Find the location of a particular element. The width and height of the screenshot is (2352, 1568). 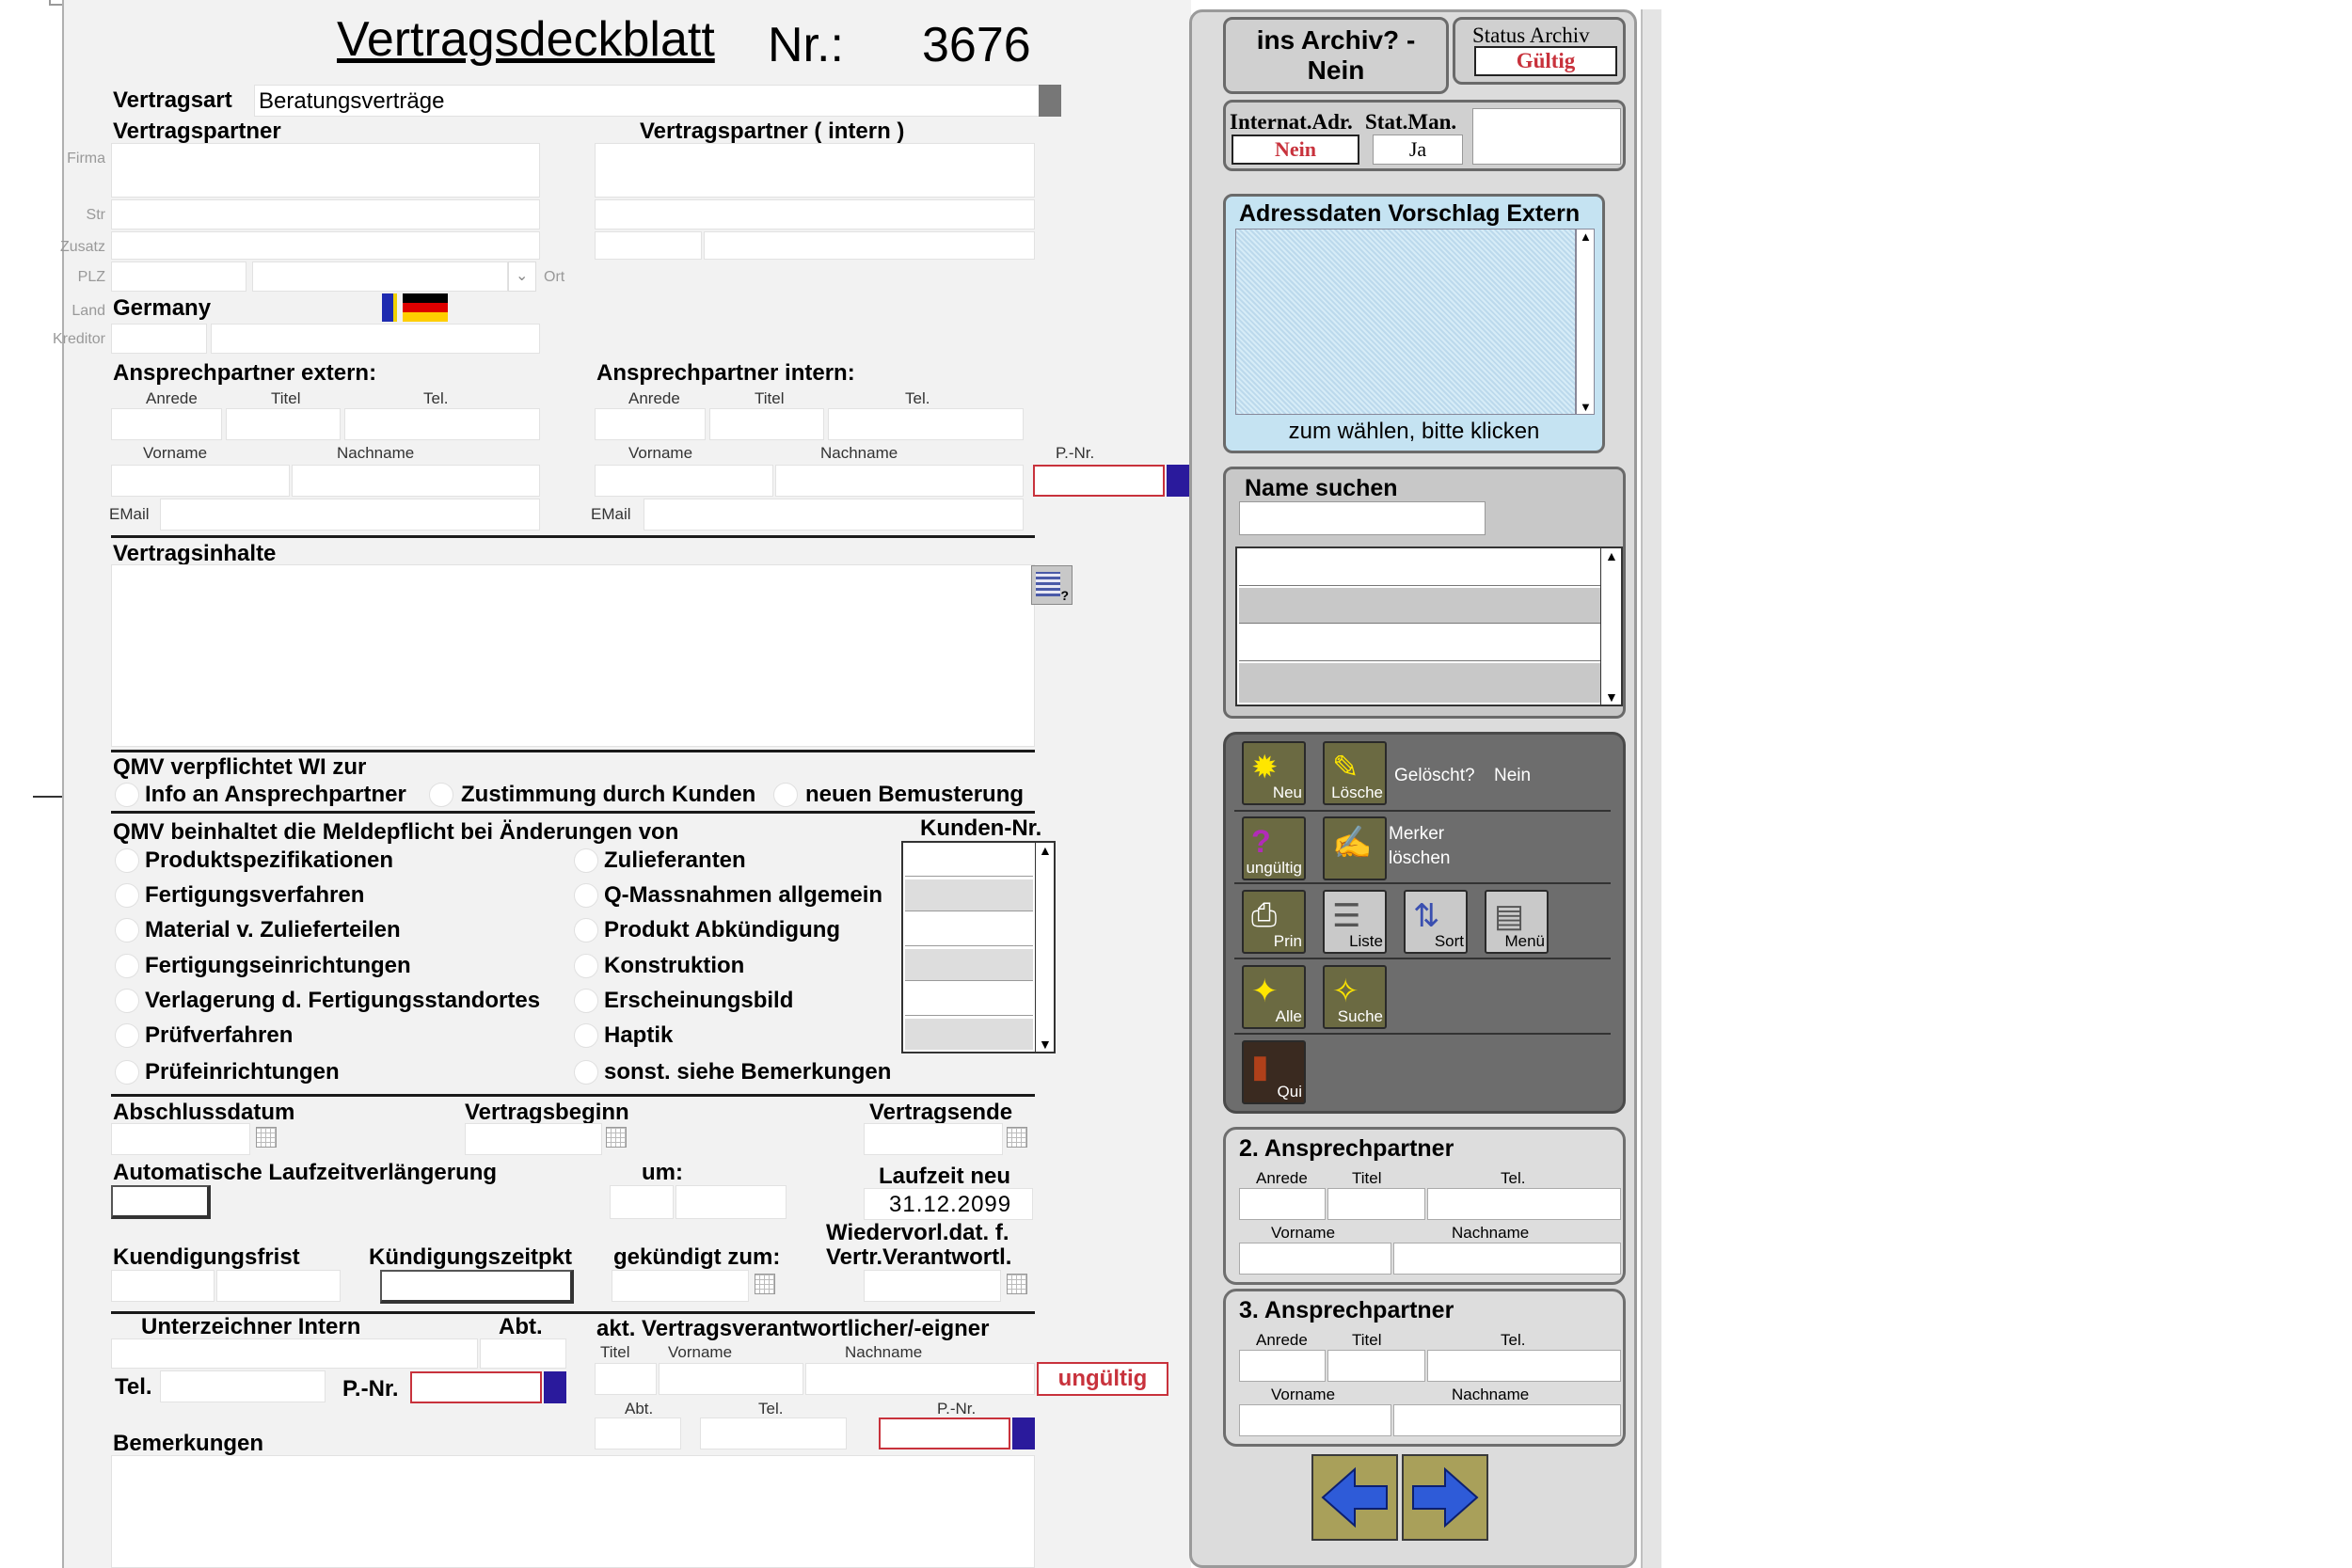

internat-value: Nein is located at coordinates (1295, 150).